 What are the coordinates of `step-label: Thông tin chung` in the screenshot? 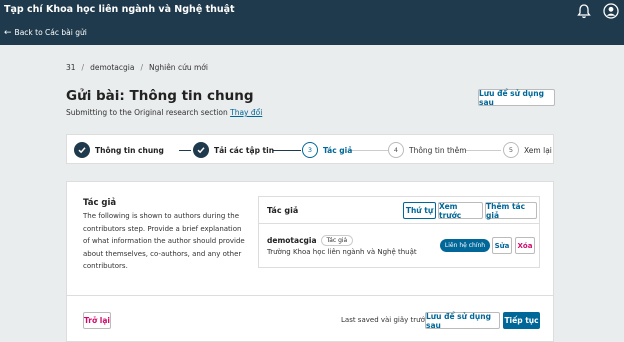 It's located at (129, 150).